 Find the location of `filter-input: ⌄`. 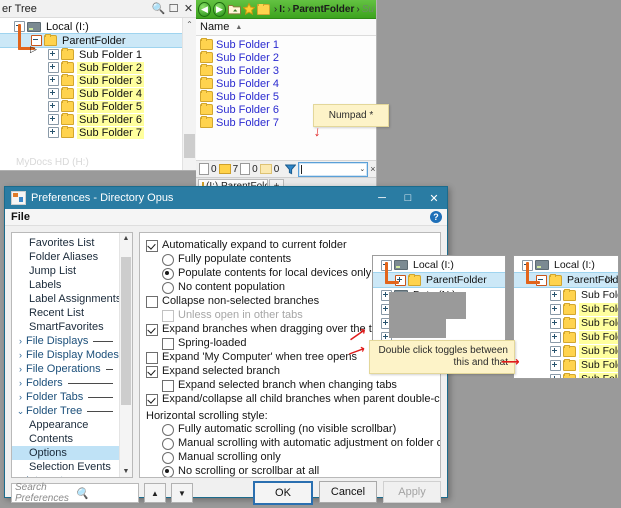

filter-input: ⌄ is located at coordinates (333, 169).